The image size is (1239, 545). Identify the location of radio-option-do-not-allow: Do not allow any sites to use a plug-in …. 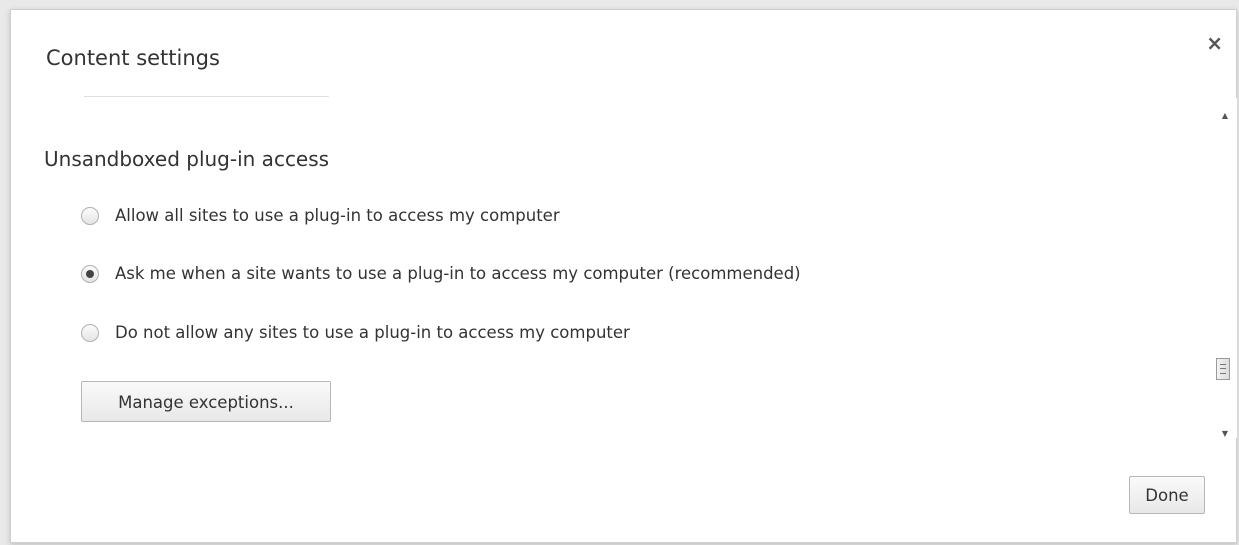
(355, 333).